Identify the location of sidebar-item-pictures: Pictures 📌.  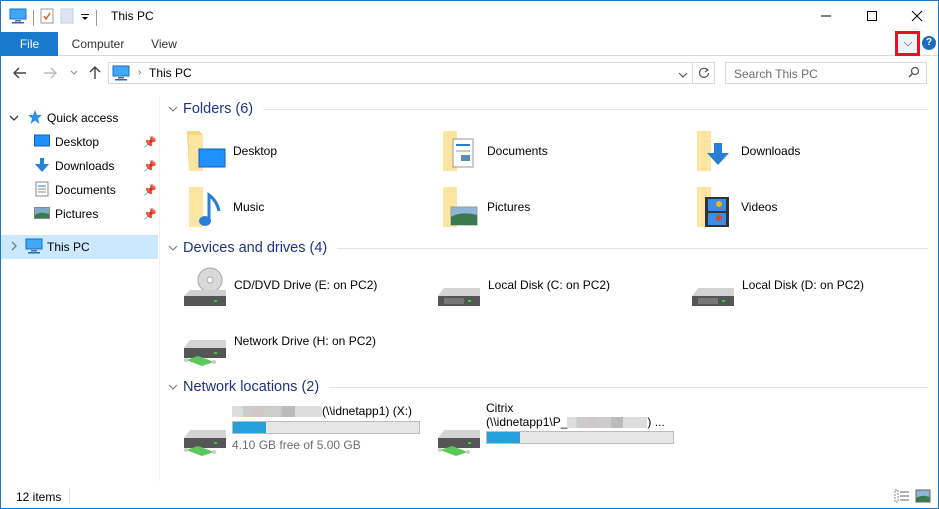
(79, 214).